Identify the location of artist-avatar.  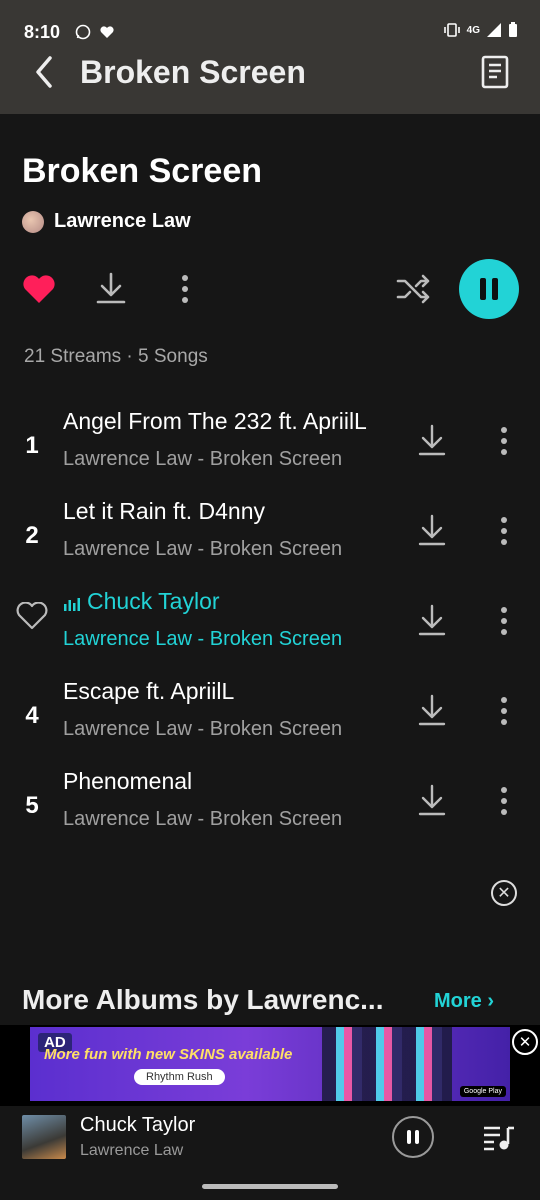
(33, 221).